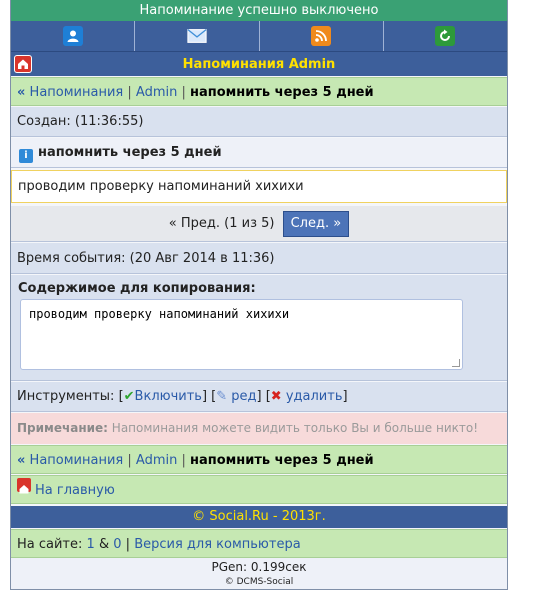 Image resolution: width=546 pixels, height=601 pixels. I want to click on home-link-row: На главную, so click(259, 489).